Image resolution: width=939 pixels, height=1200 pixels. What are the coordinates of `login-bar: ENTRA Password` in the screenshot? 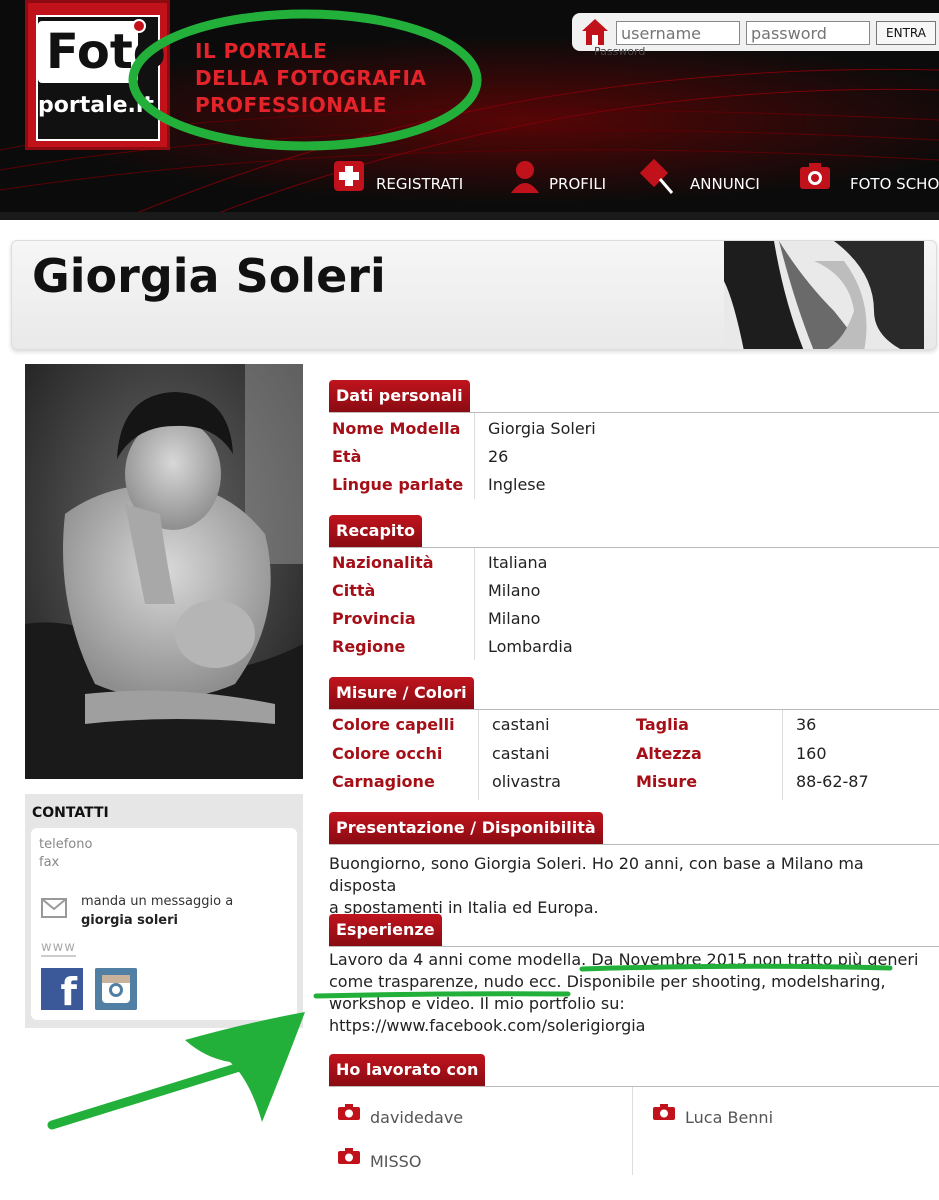 It's located at (755, 35).